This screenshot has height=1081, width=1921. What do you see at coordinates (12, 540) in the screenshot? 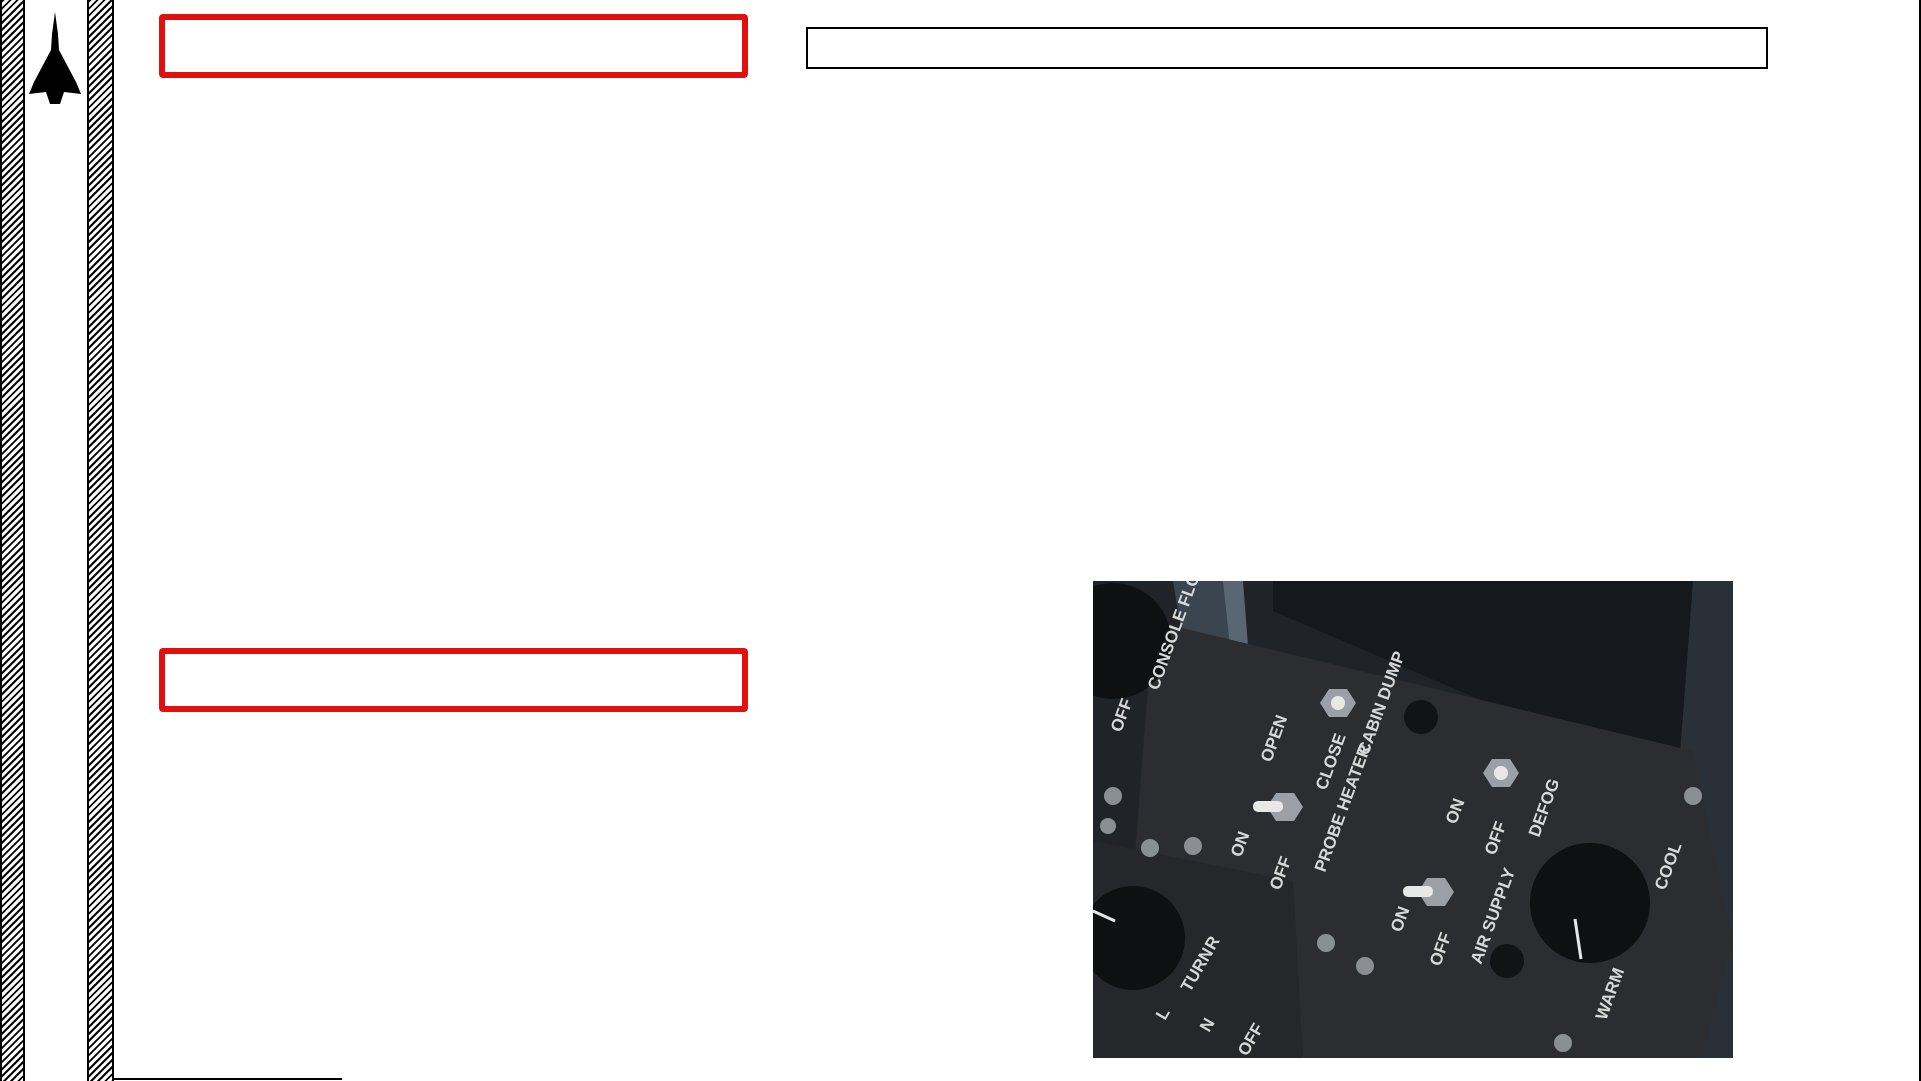
I see `left-hatched-border` at bounding box center [12, 540].